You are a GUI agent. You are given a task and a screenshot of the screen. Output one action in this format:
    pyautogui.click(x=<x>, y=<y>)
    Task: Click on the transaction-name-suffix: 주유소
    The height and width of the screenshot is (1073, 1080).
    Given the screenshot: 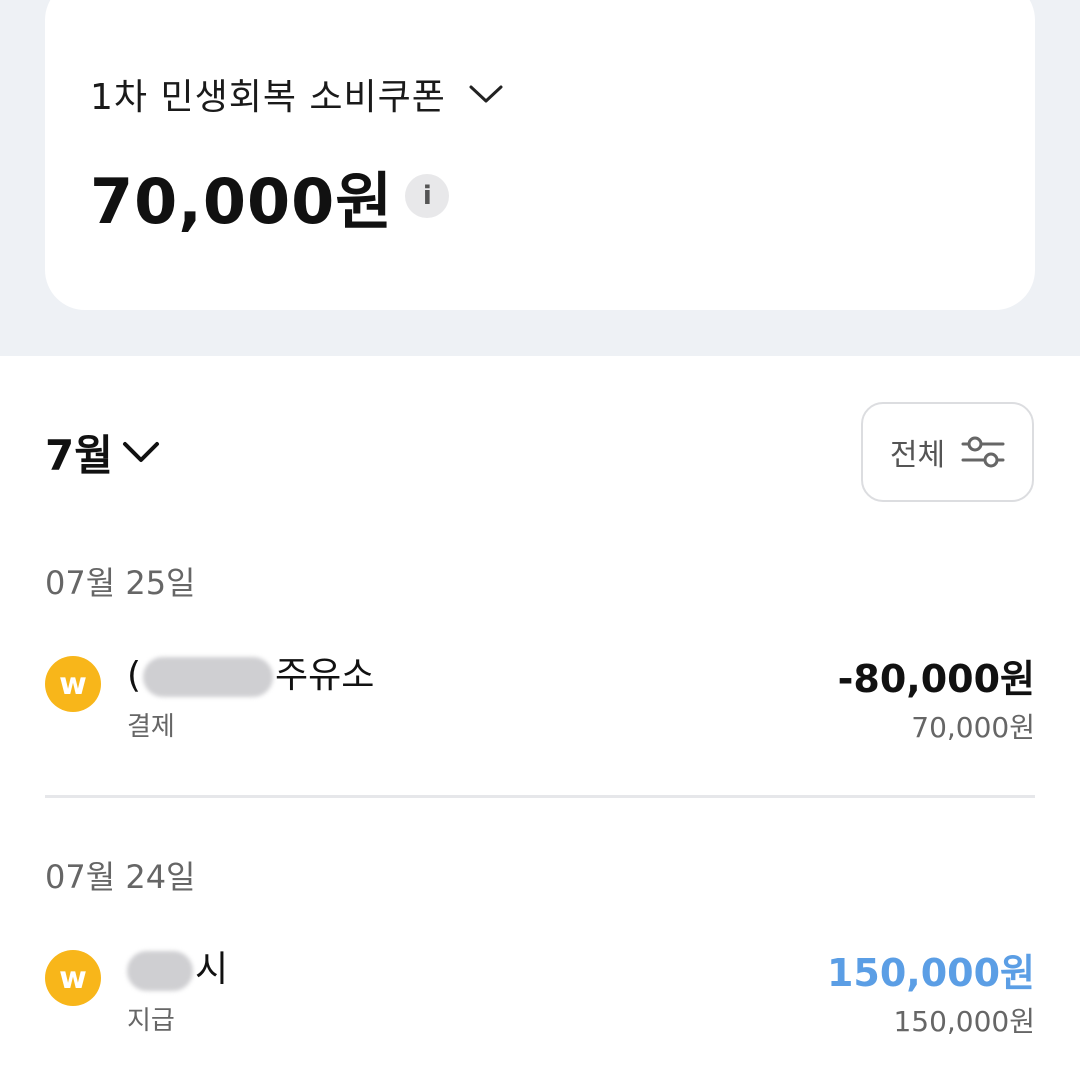 What is the action you would take?
    pyautogui.click(x=325, y=675)
    